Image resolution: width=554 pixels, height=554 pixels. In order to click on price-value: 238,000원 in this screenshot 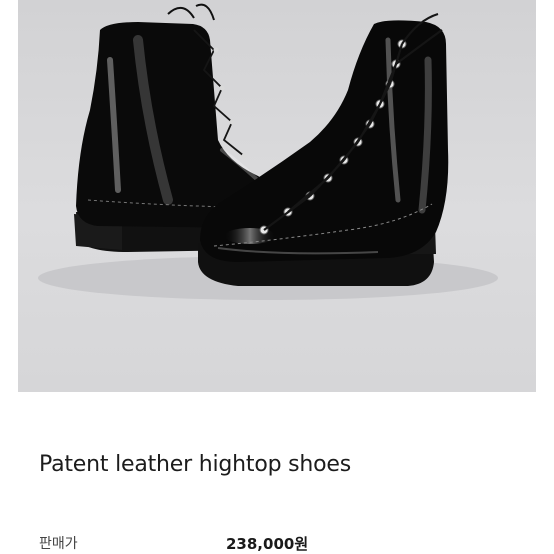, I will do `click(267, 544)`.